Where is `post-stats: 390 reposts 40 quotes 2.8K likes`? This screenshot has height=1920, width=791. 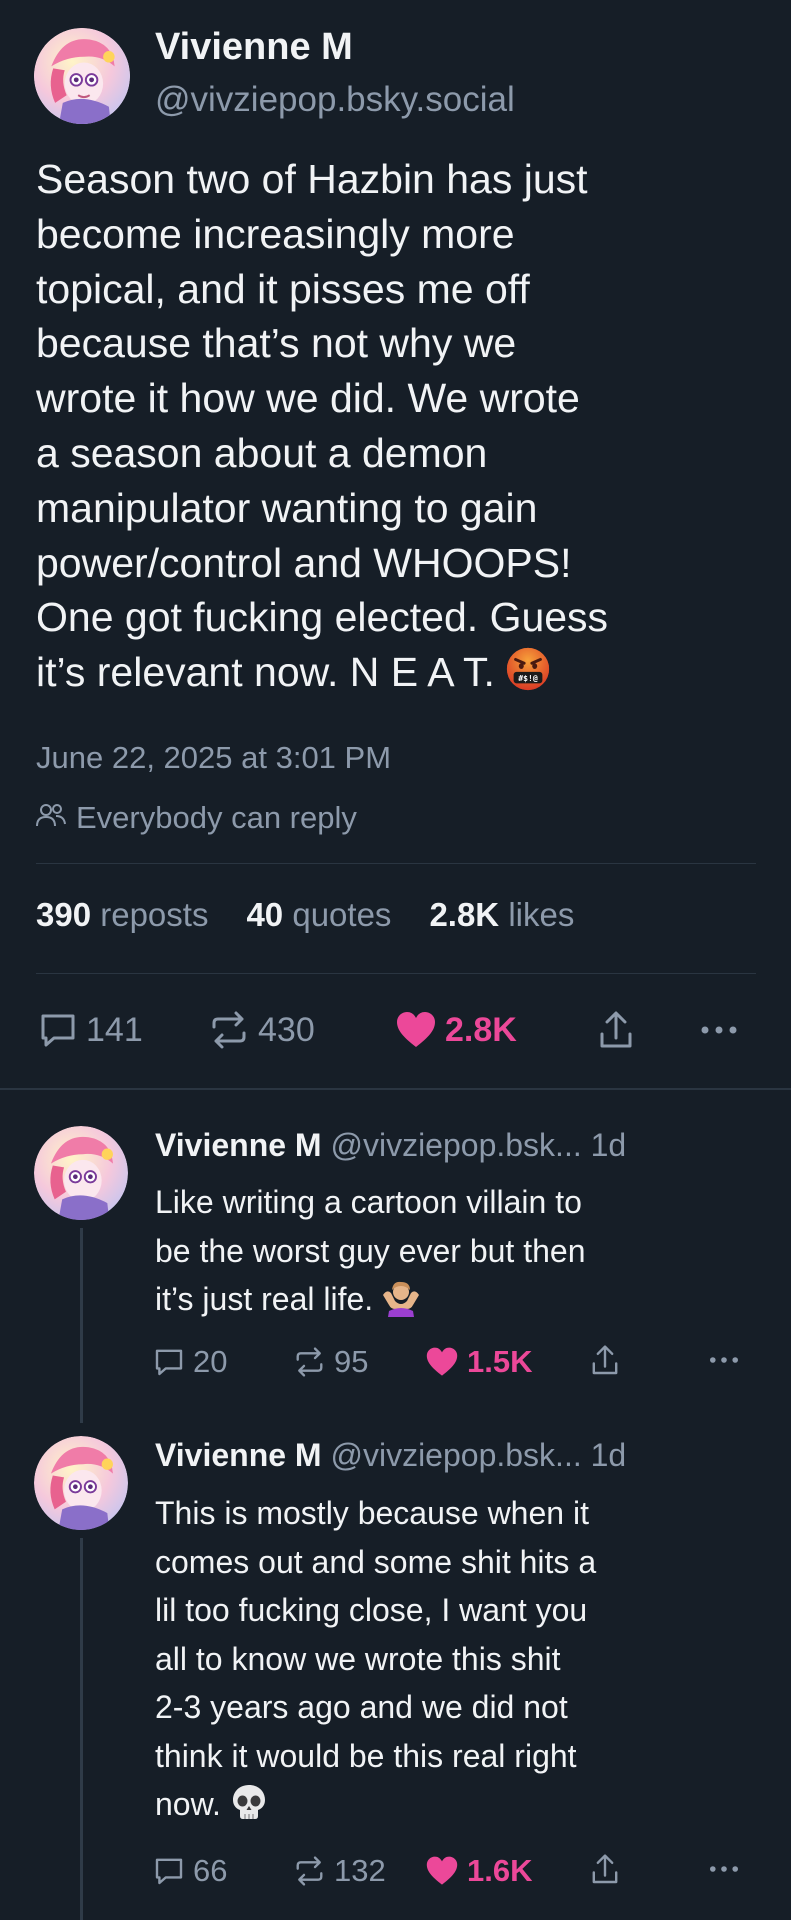
post-stats: 390 reposts 40 quotes 2.8K likes is located at coordinates (305, 915).